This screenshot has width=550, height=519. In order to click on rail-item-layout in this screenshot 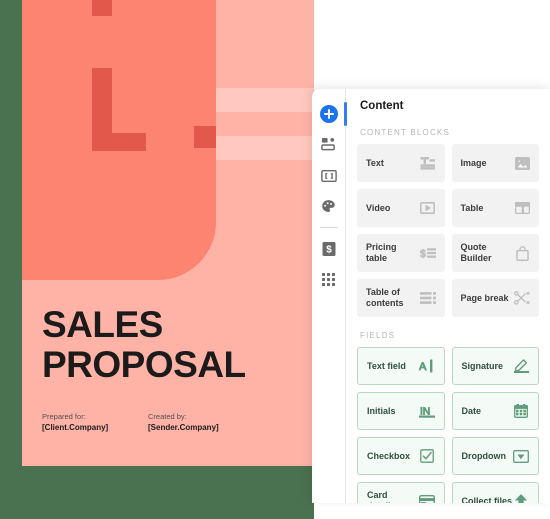, I will do `click(329, 144)`.